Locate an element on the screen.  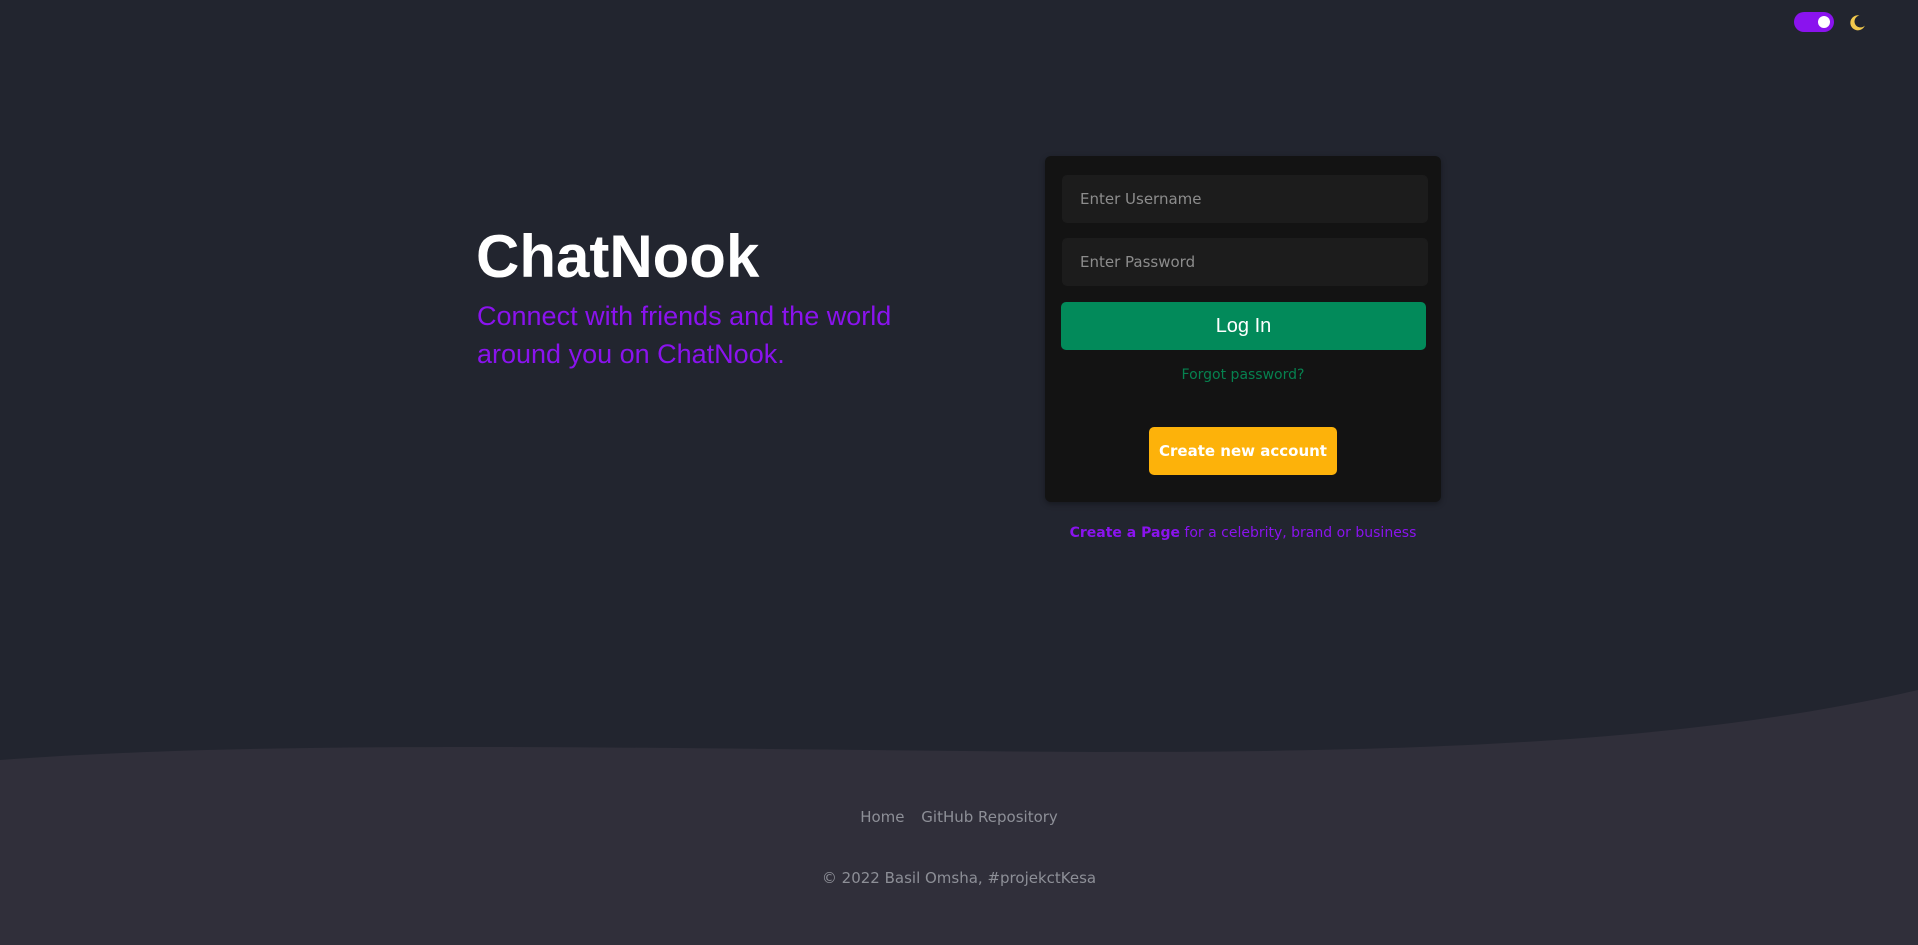
footer-link-home: Home is located at coordinates (882, 817).